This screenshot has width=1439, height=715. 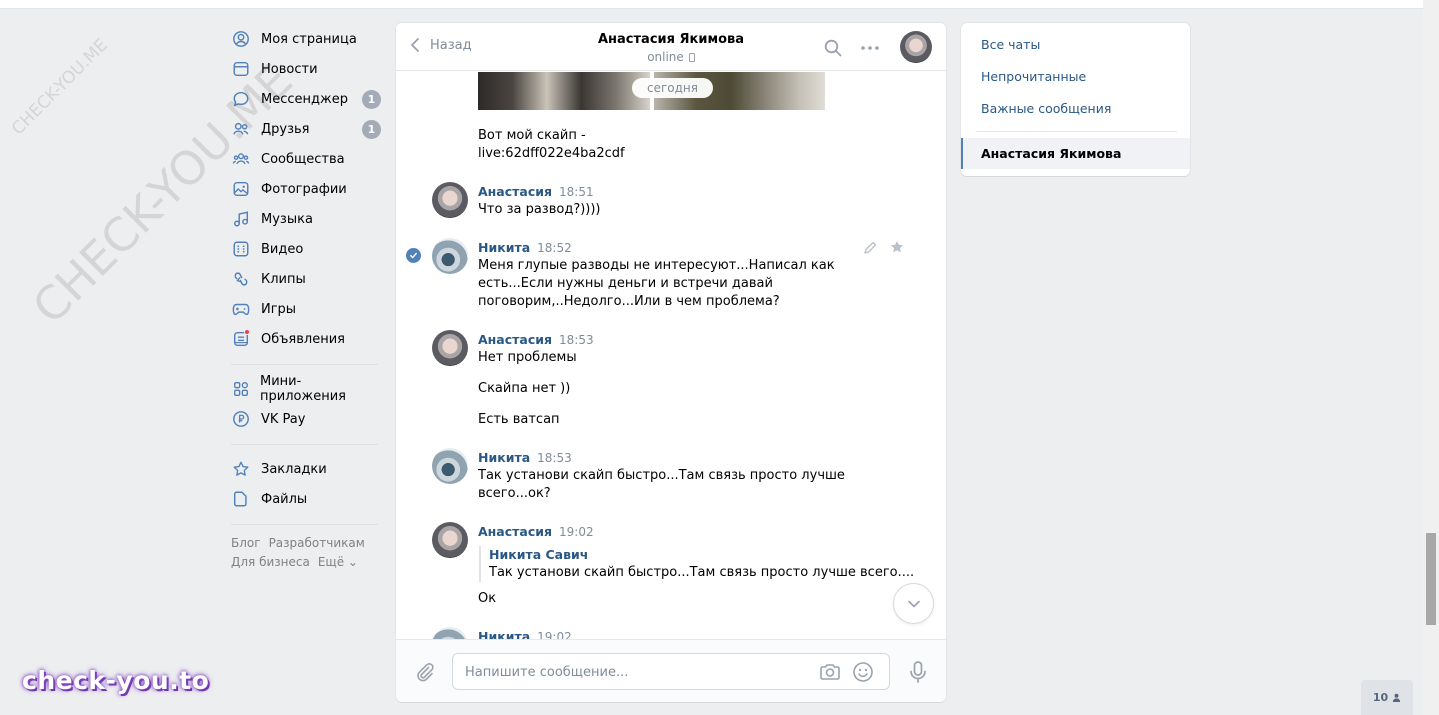 I want to click on message-author: Анастасия 19:02, so click(x=536, y=531).